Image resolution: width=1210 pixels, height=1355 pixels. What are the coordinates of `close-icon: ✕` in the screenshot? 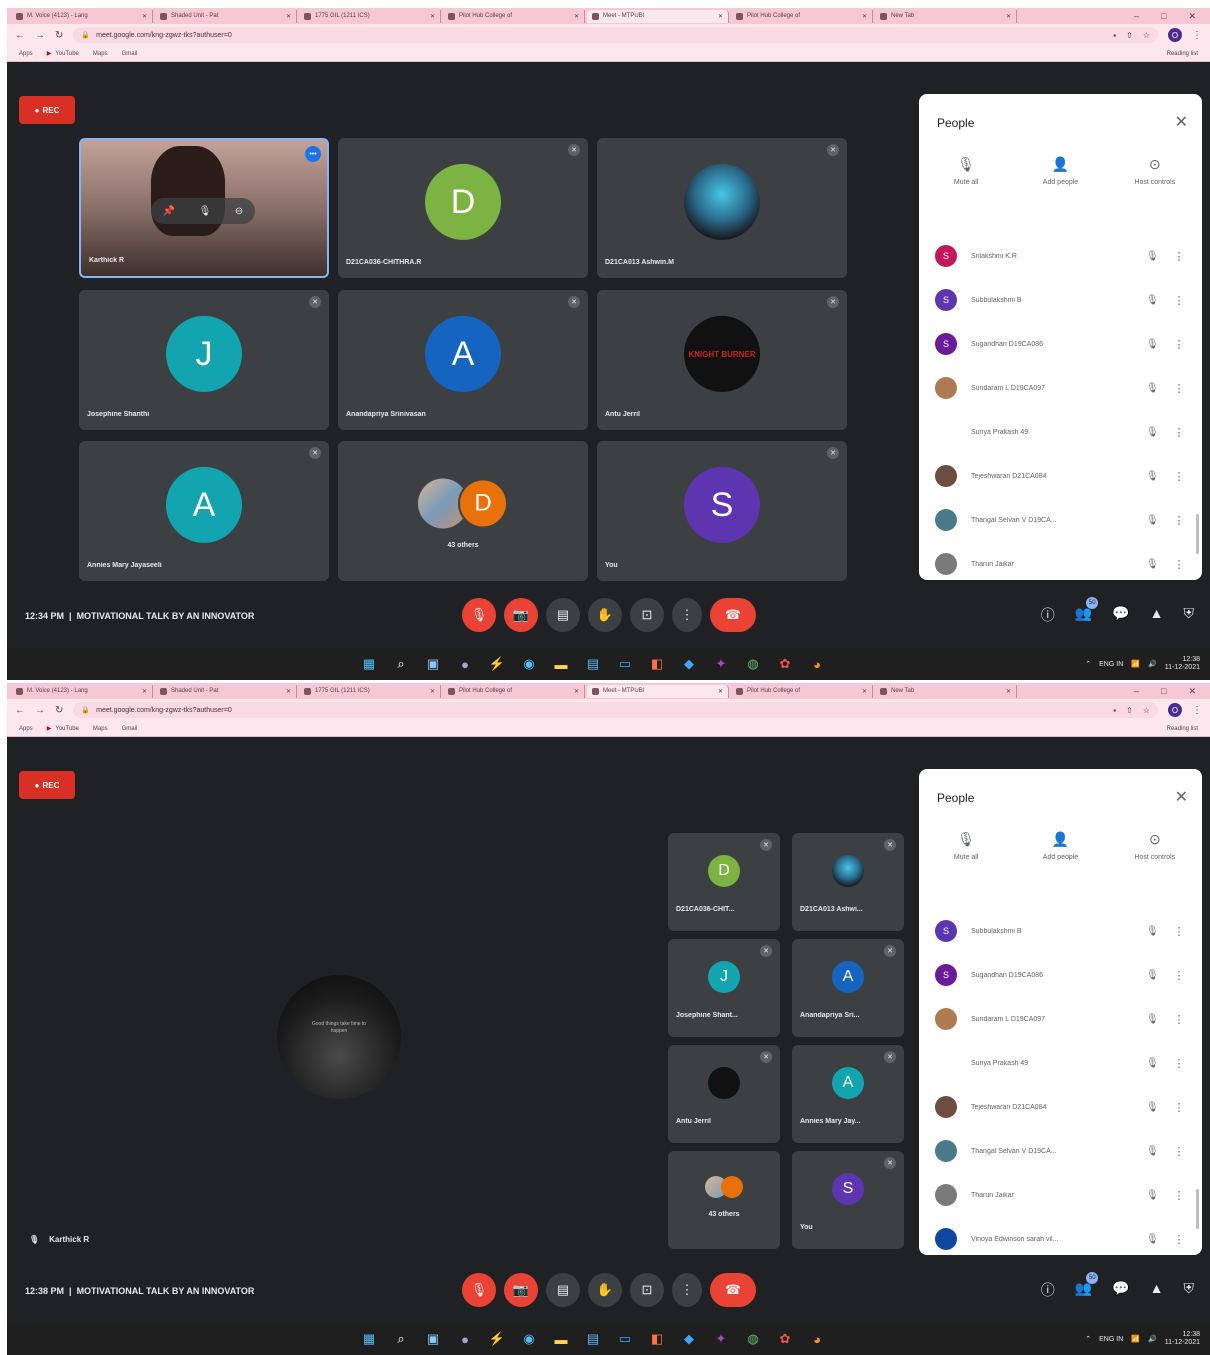 It's located at (1181, 122).